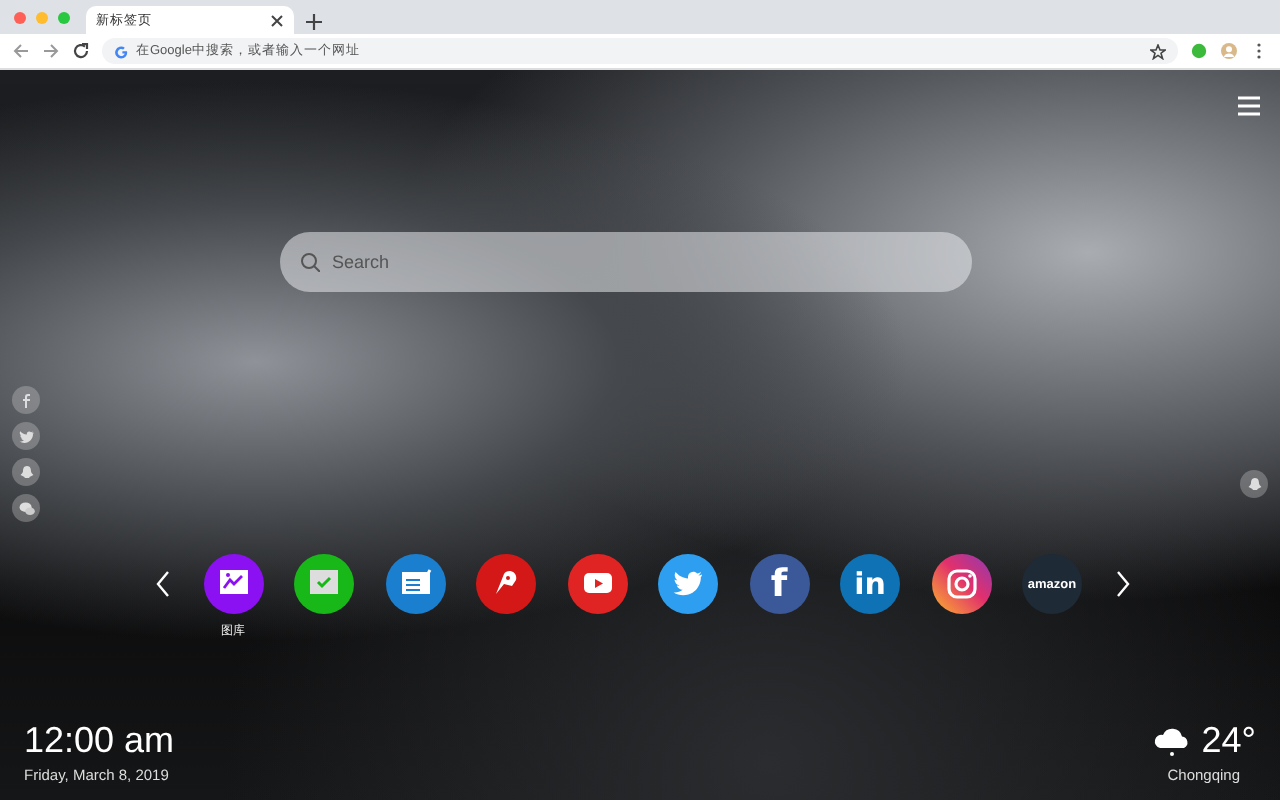 This screenshot has height=800, width=1280. Describe the element at coordinates (779, 584) in the screenshot. I see `shortcut-button: f` at that location.